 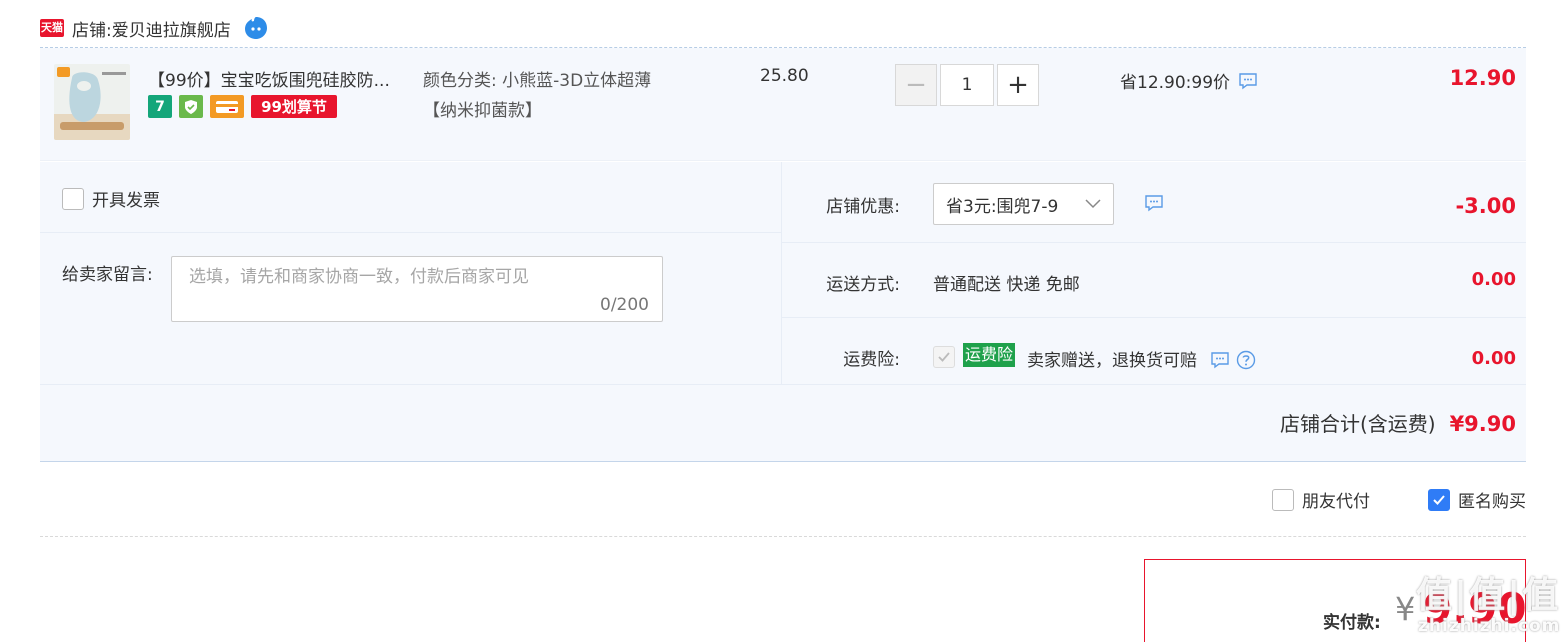 I want to click on sku-color-label: 颜色分类: 小熊蓝-3D立体超薄, so click(x=537, y=81).